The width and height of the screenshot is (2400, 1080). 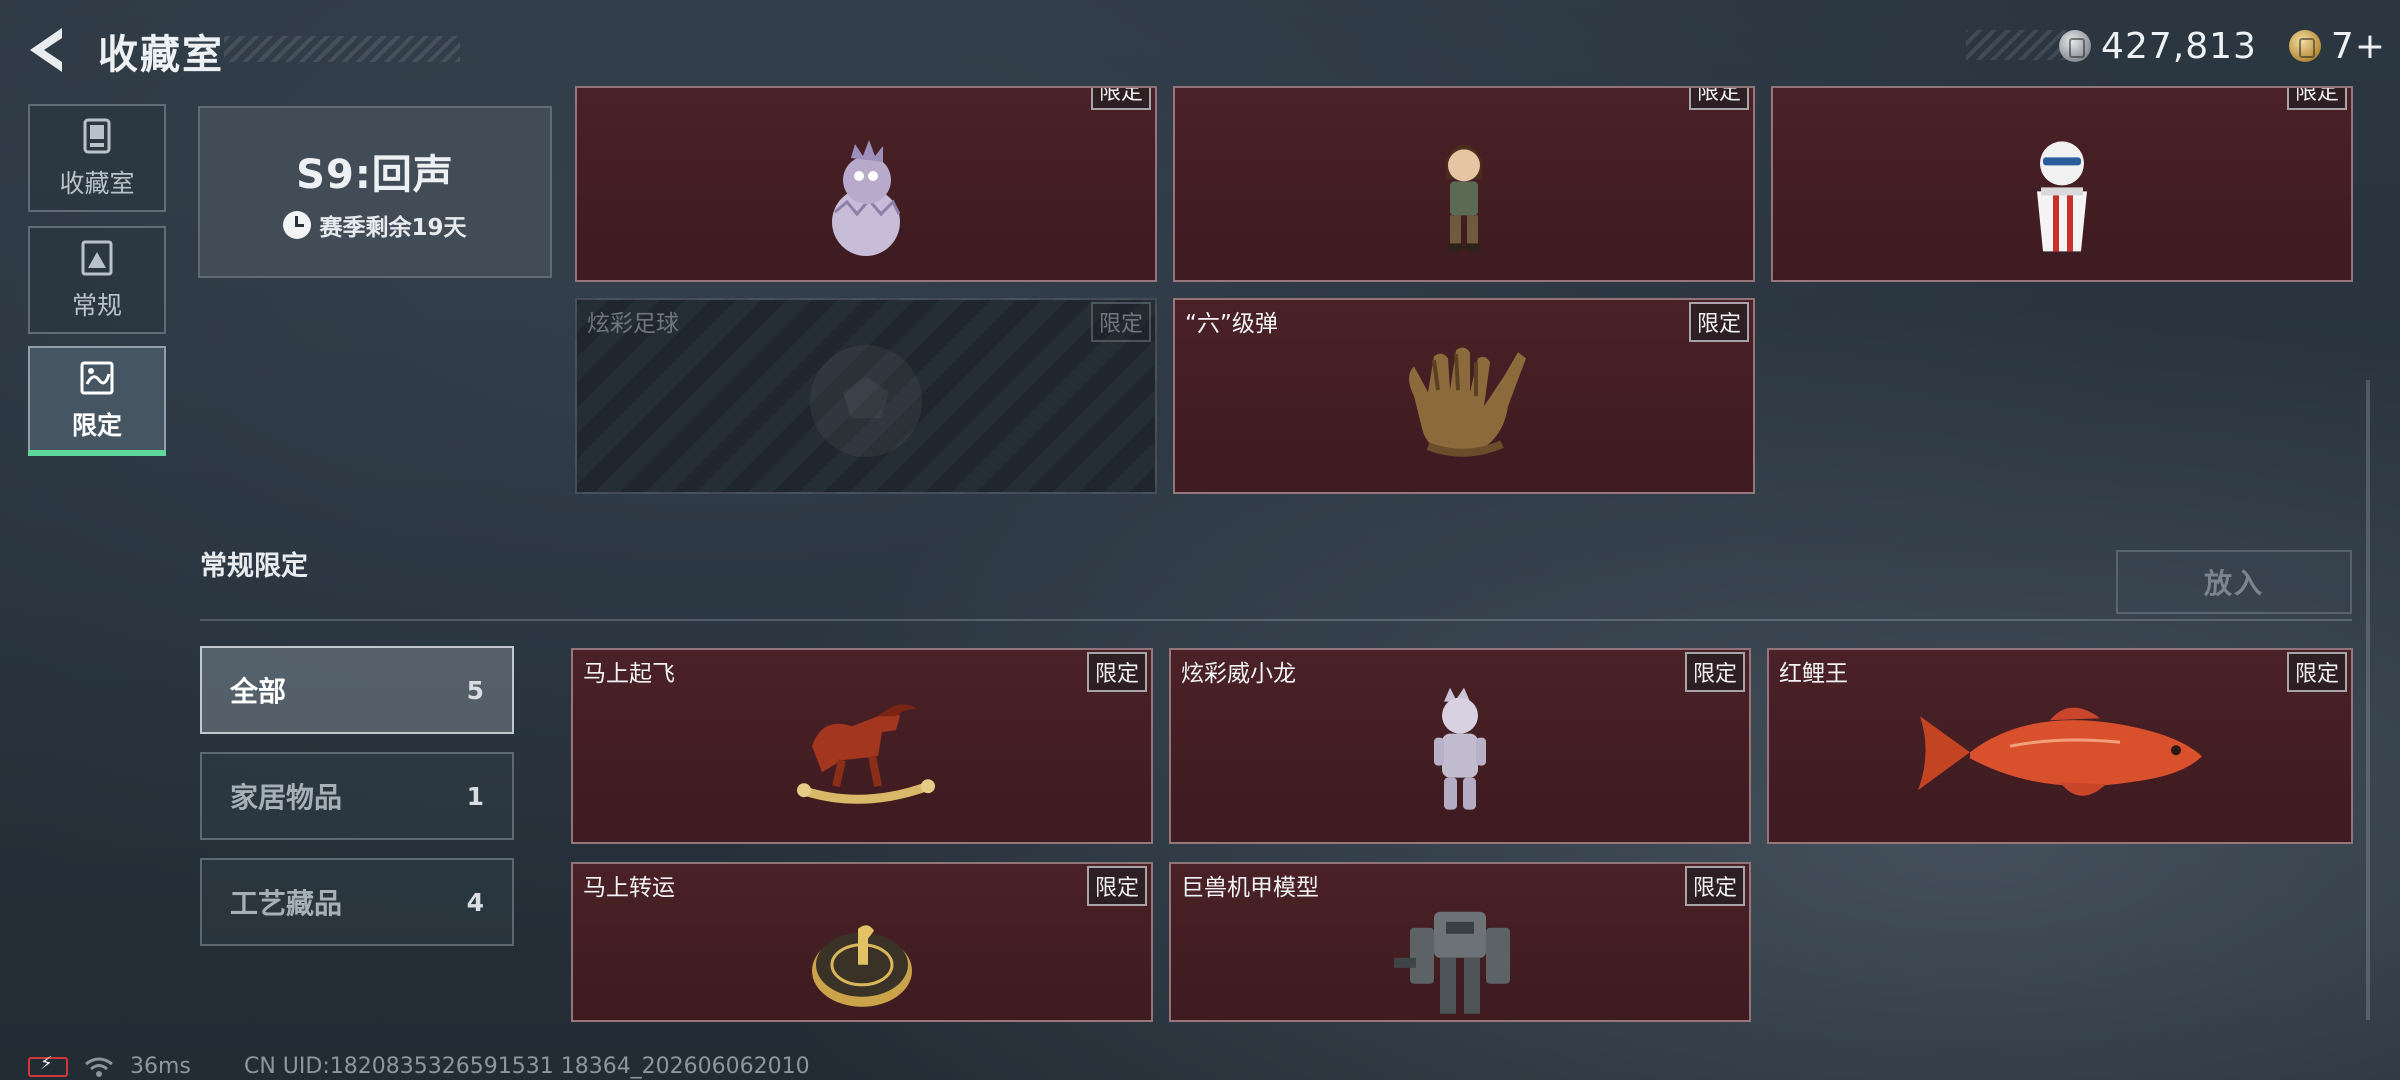 What do you see at coordinates (1276, 620) in the screenshot?
I see `section-divider` at bounding box center [1276, 620].